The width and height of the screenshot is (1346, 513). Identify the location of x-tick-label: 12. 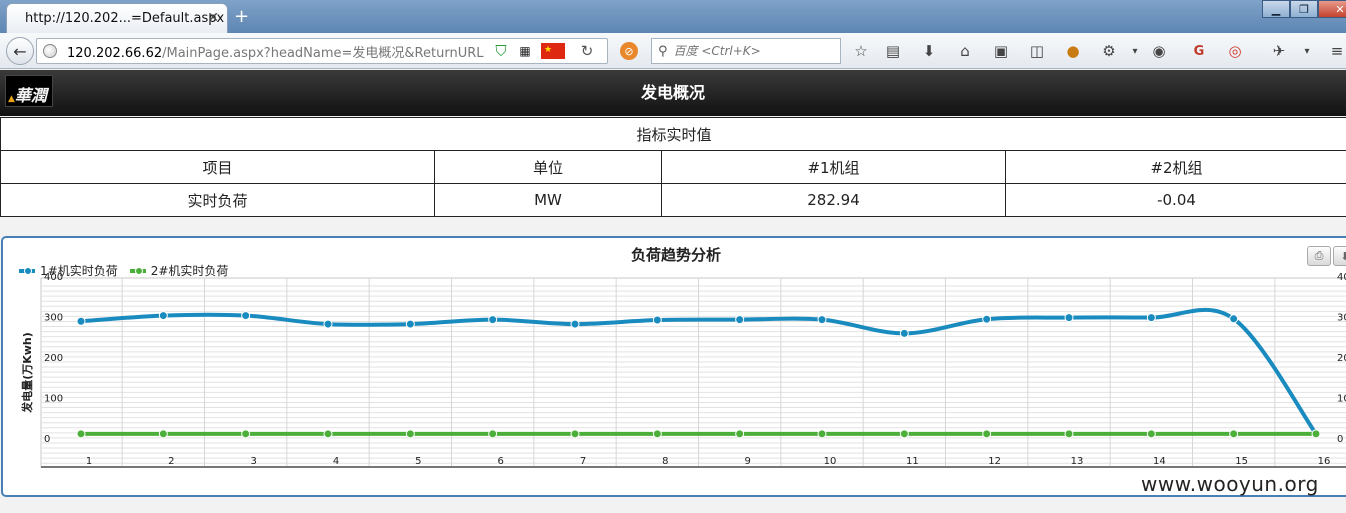
(994, 461).